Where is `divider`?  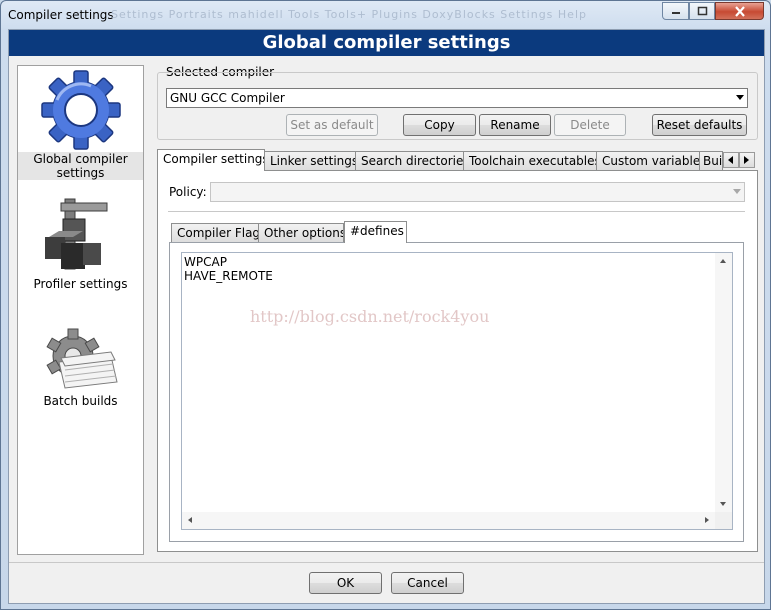 divider is located at coordinates (456, 211).